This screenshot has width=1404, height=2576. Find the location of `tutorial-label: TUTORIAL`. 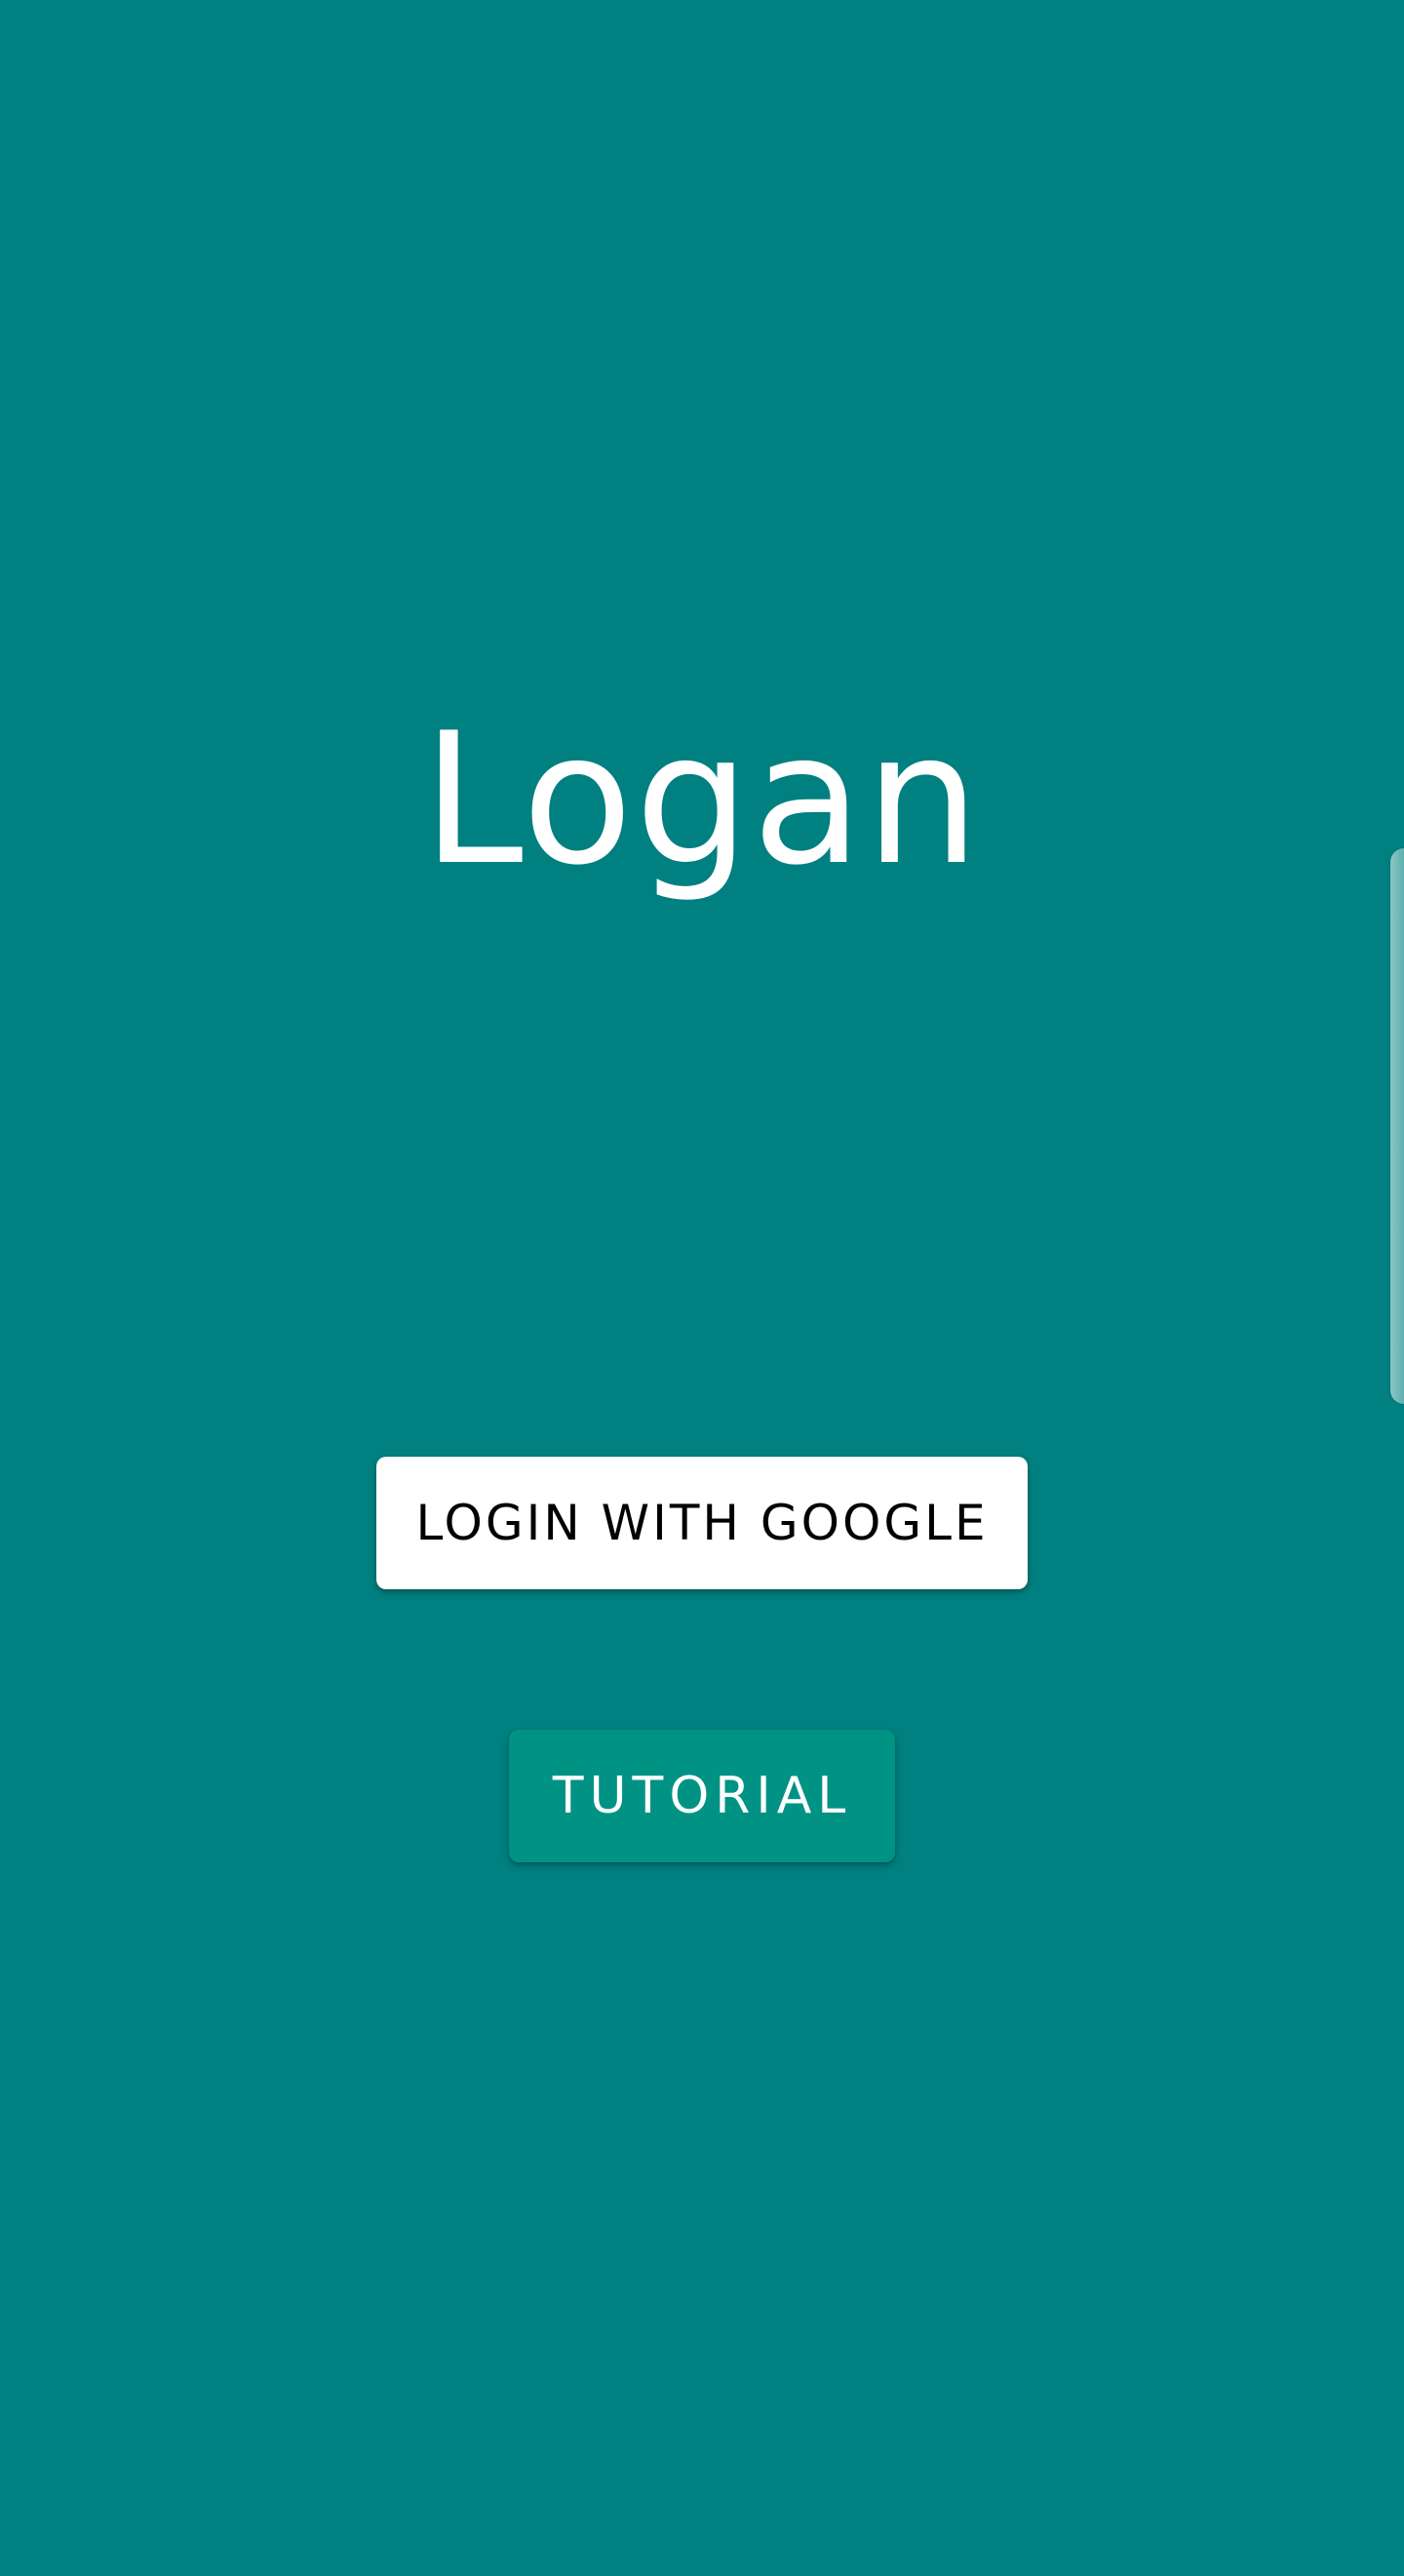

tutorial-label: TUTORIAL is located at coordinates (702, 1796).